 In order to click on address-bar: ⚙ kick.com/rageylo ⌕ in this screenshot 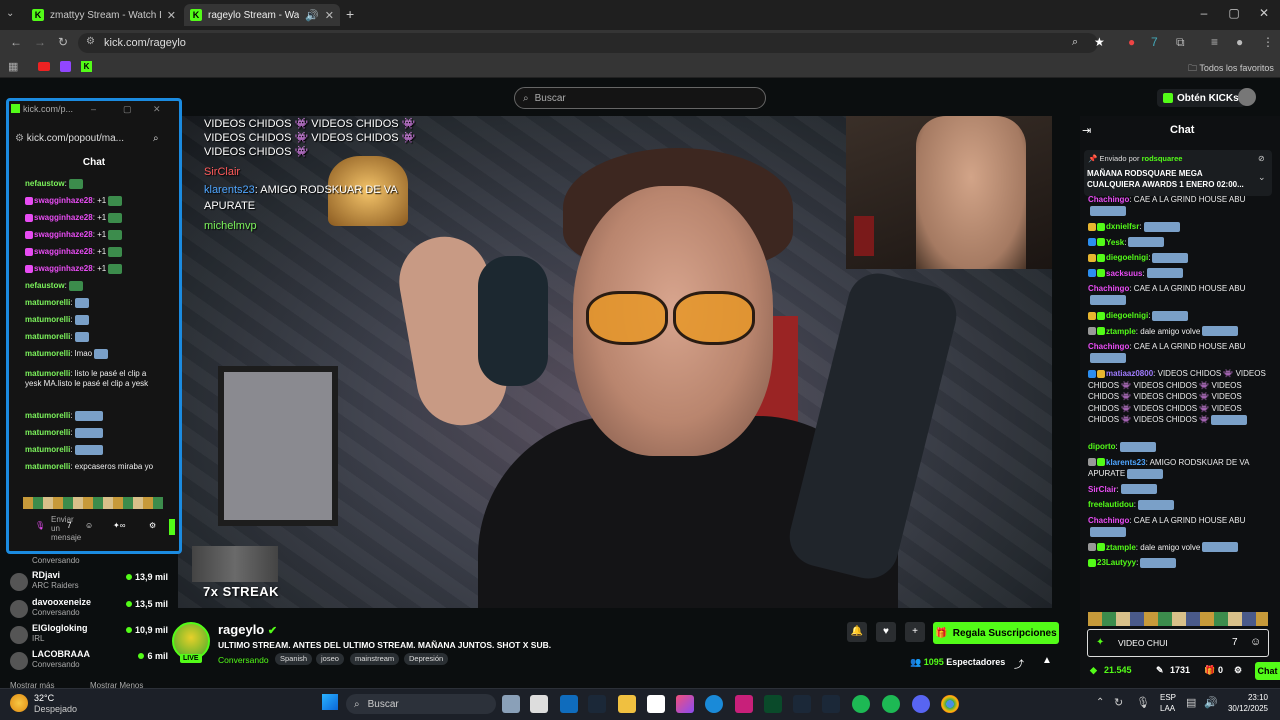, I will do `click(588, 43)`.